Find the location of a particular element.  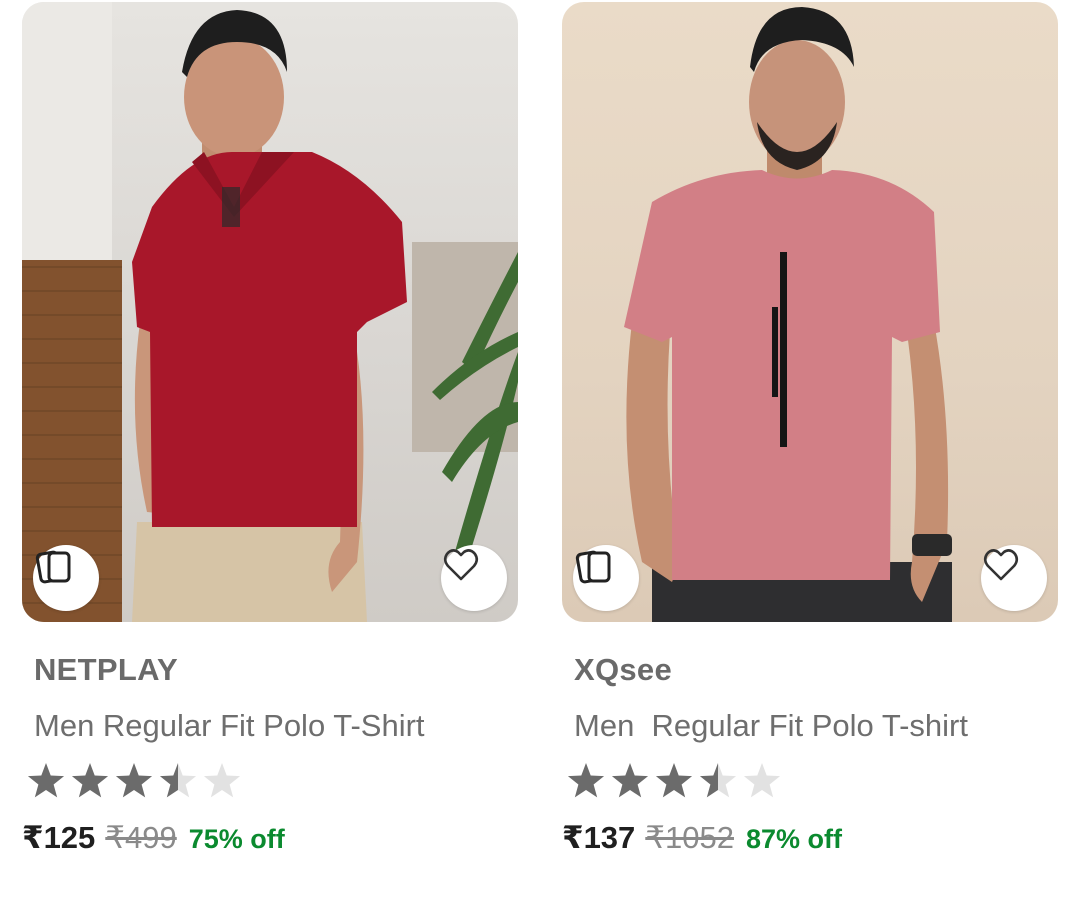

price-row: ₹137 ₹1052 87% off is located at coordinates (702, 838).